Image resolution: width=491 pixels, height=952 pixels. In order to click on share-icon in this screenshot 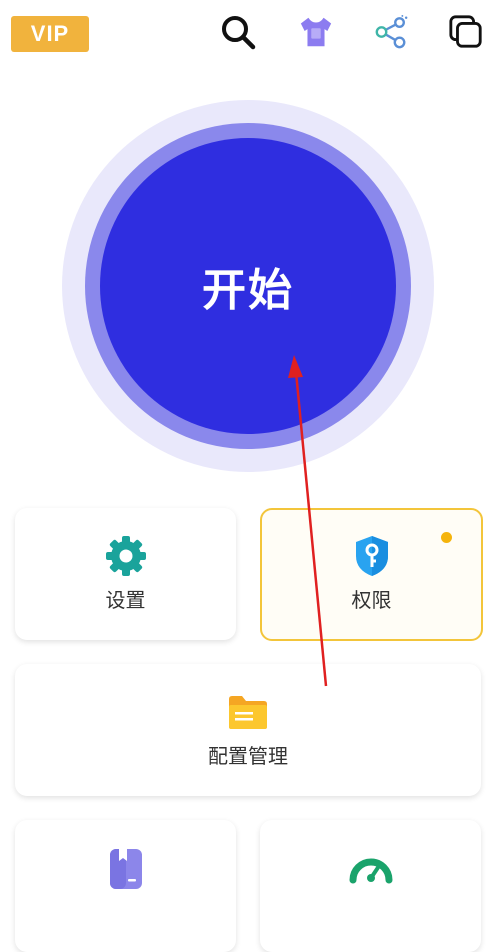, I will do `click(391, 32)`.